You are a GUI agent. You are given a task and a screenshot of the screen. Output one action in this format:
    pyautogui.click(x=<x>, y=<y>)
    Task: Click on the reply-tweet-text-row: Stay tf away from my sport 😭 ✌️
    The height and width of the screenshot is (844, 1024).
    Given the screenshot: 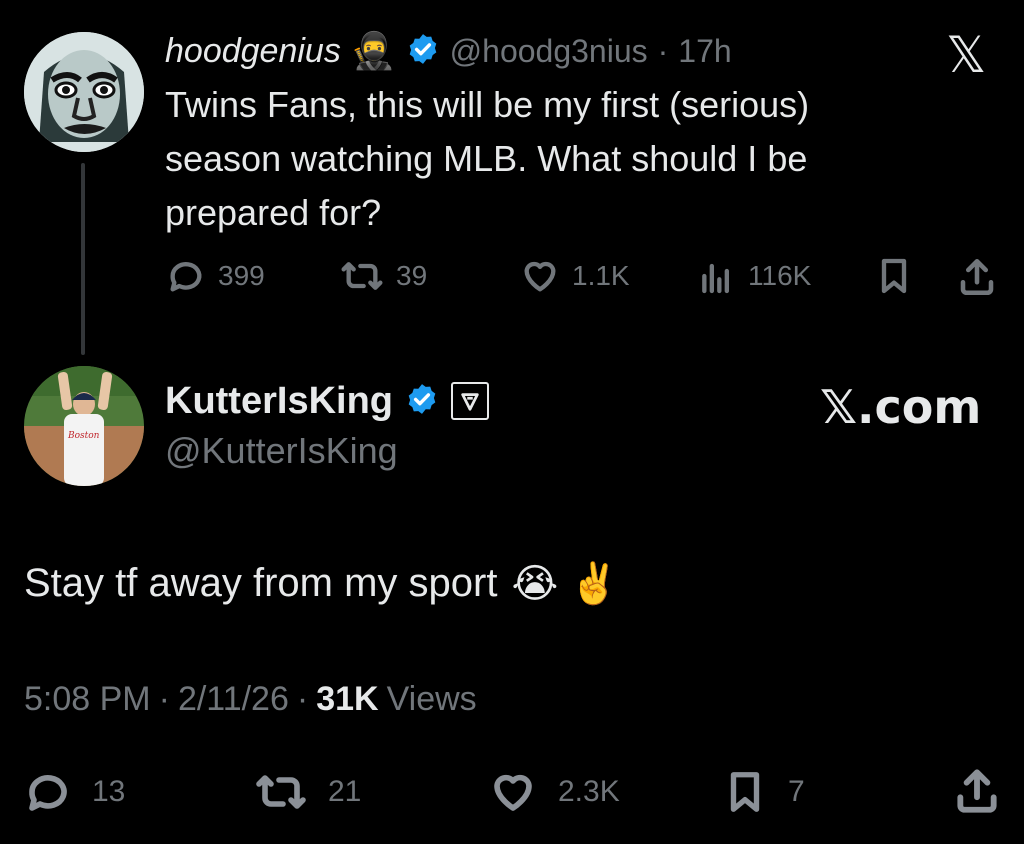 What is the action you would take?
    pyautogui.click(x=321, y=583)
    